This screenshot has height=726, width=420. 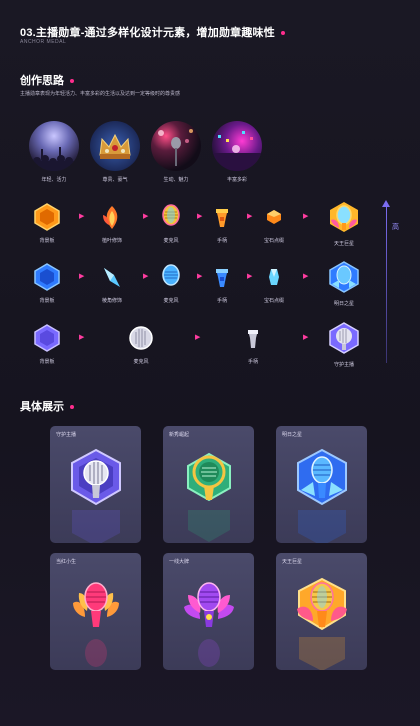 I want to click on flame-leaf-icon, so click(x=112, y=217).